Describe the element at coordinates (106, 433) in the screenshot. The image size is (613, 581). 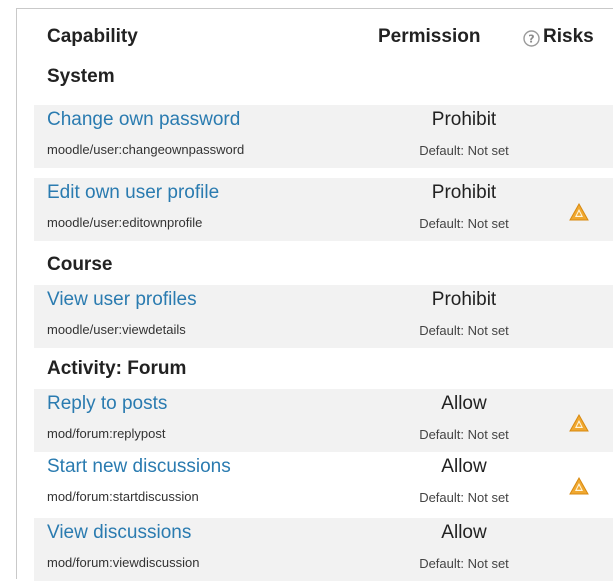
I see `capability-name: mod/forum:replypost` at that location.